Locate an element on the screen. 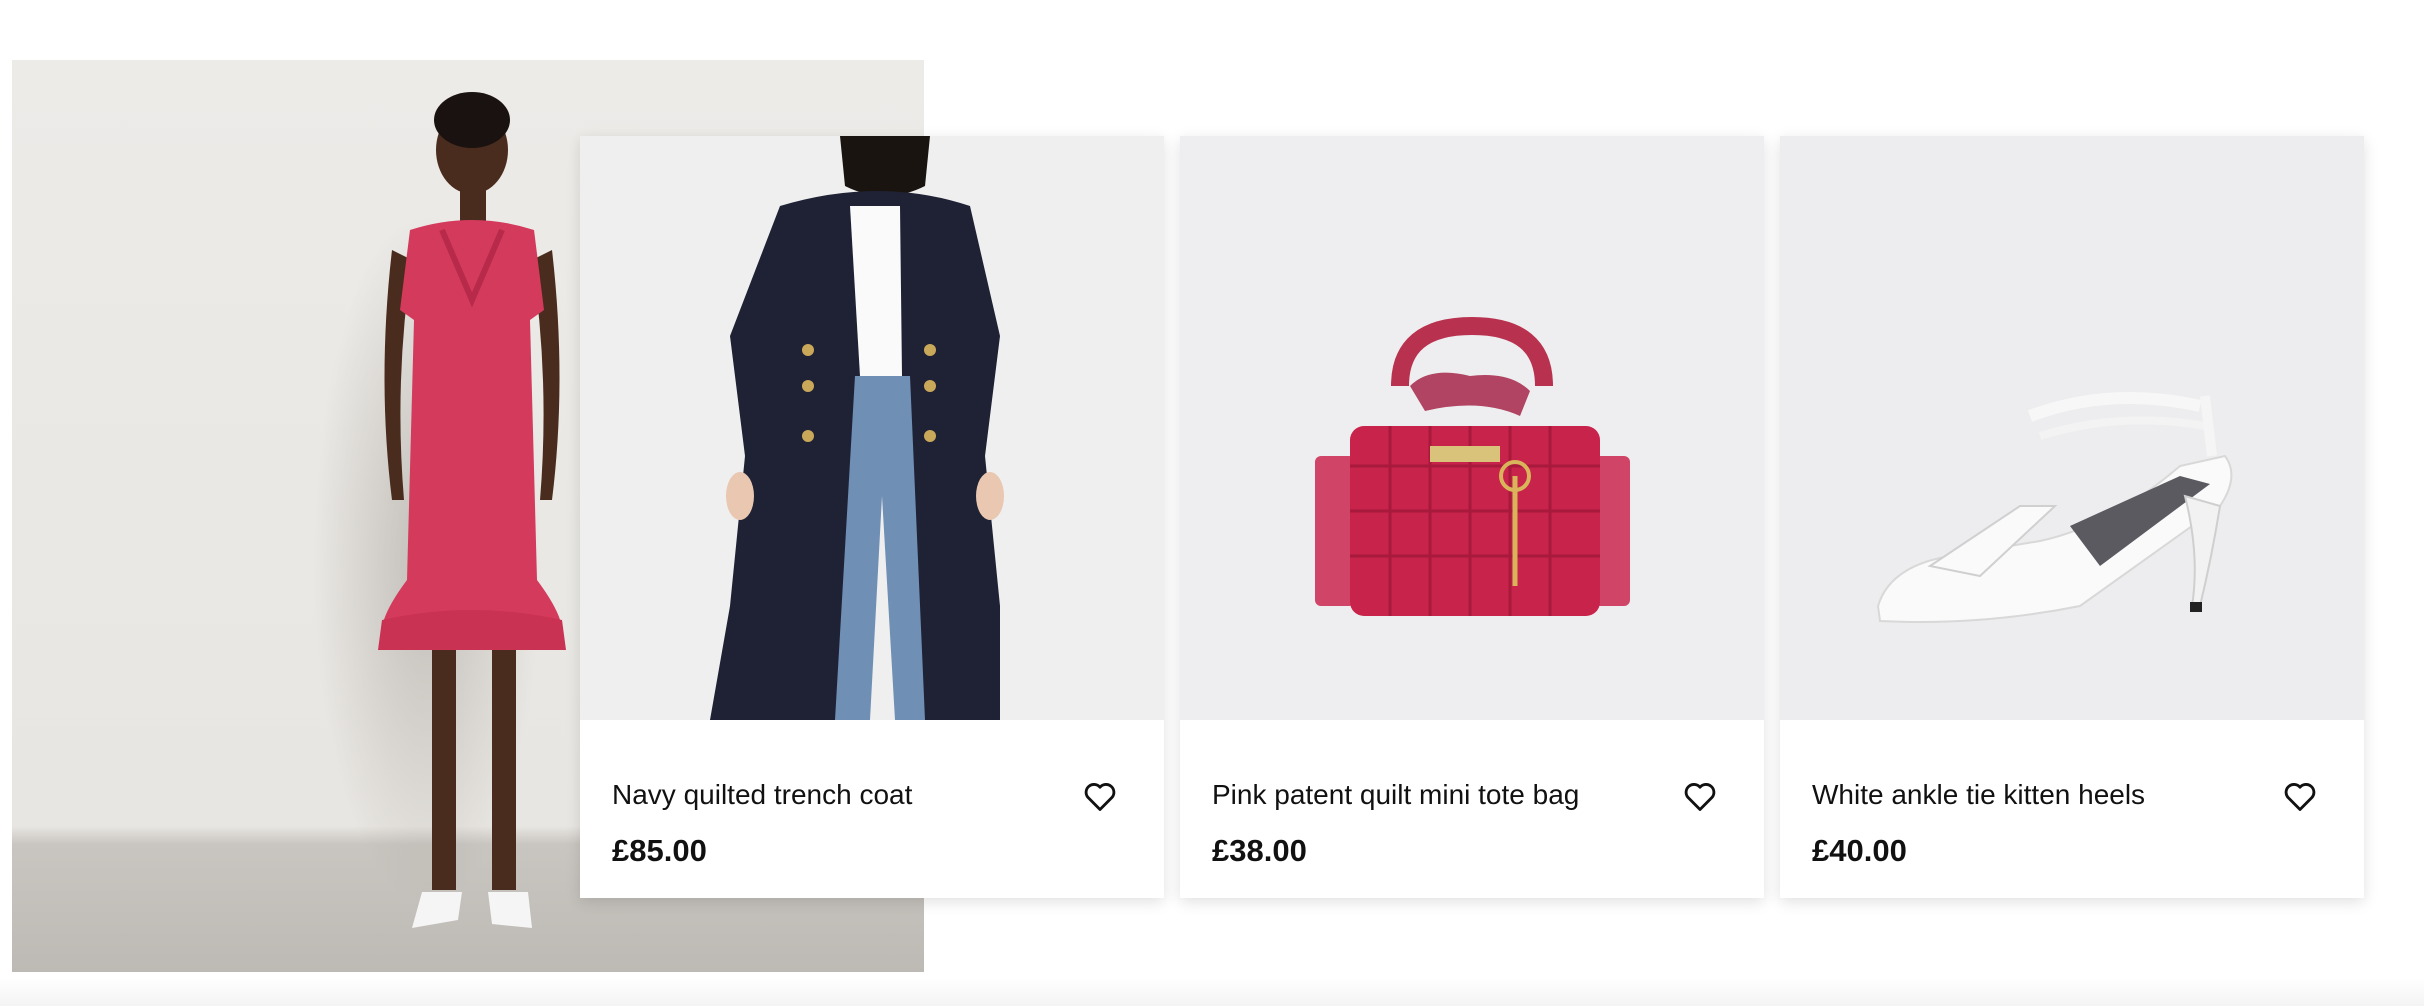 This screenshot has height=1006, width=2424. product-price: £85.00 is located at coordinates (659, 850).